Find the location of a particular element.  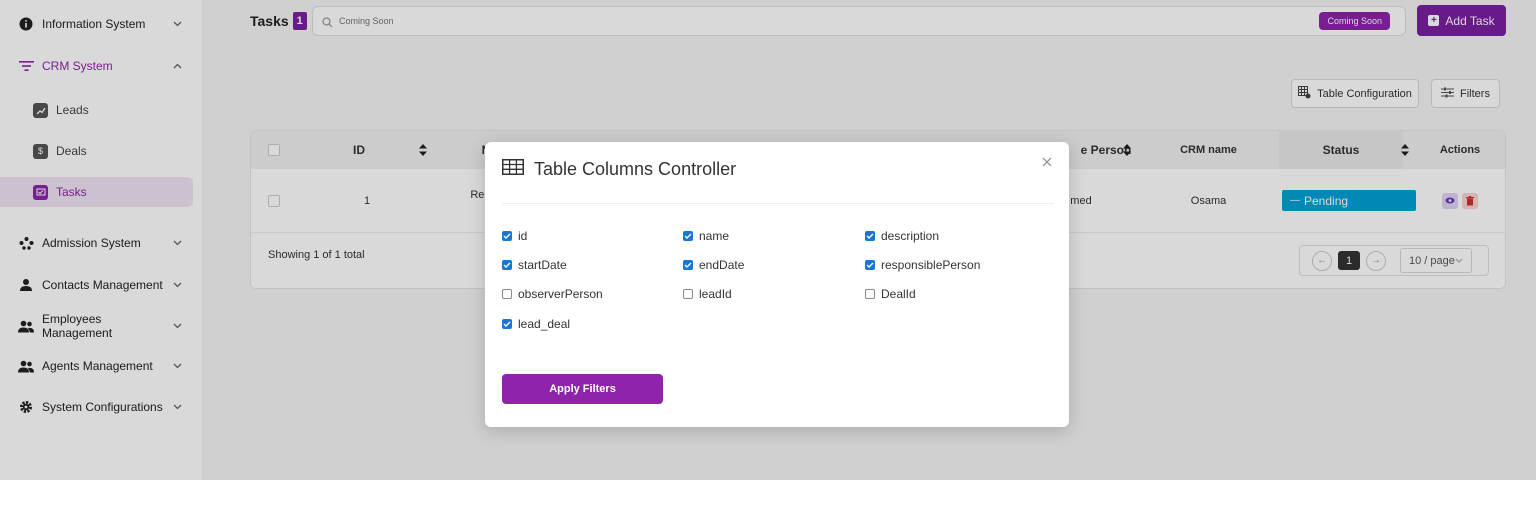

modal-divider is located at coordinates (778, 203).